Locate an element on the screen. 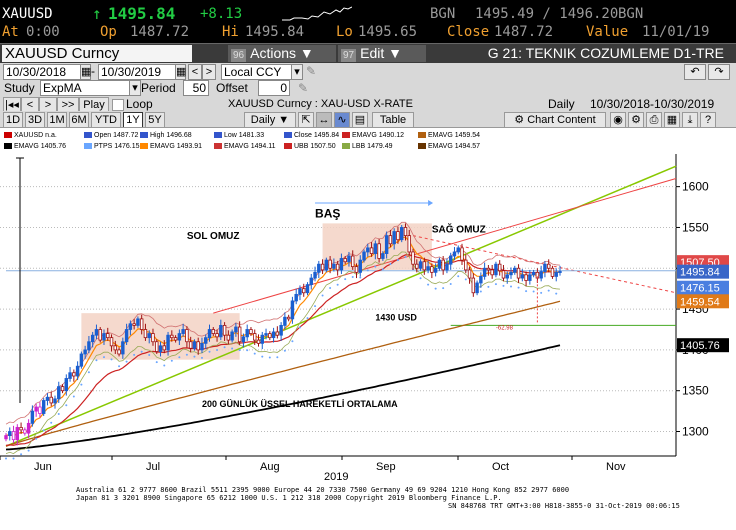  period-button-1d: 1D is located at coordinates (13, 120).